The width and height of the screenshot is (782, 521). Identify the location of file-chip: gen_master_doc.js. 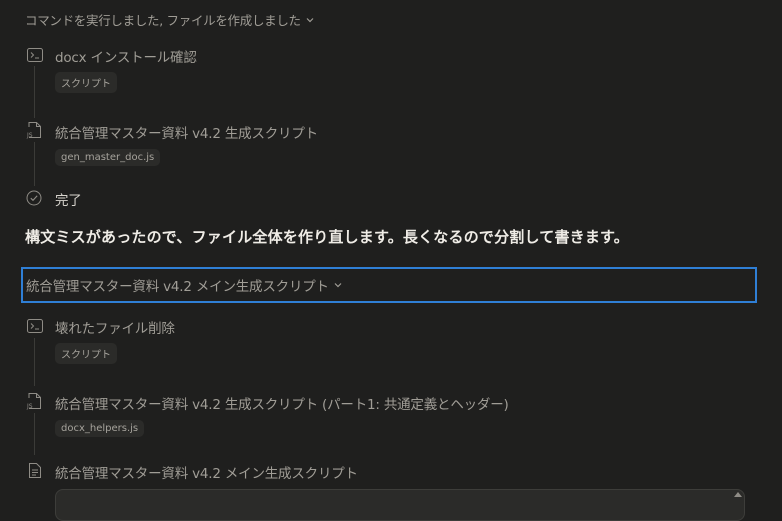
(108, 157).